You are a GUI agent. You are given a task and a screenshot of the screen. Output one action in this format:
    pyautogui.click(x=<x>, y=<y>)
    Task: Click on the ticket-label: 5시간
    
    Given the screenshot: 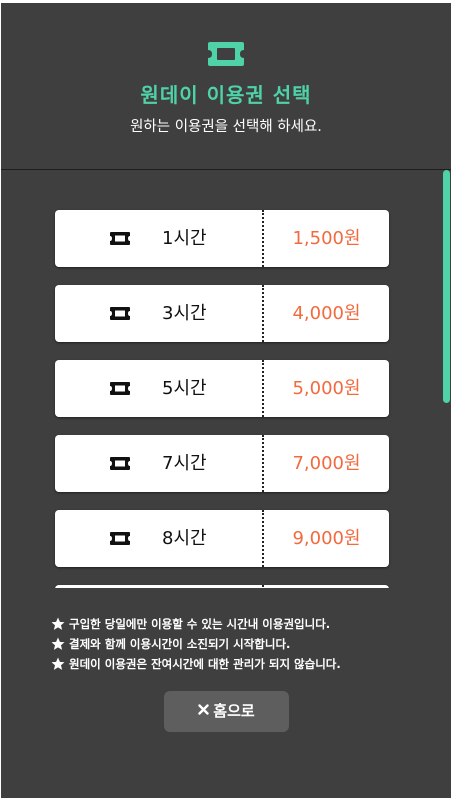 What is the action you would take?
    pyautogui.click(x=184, y=388)
    